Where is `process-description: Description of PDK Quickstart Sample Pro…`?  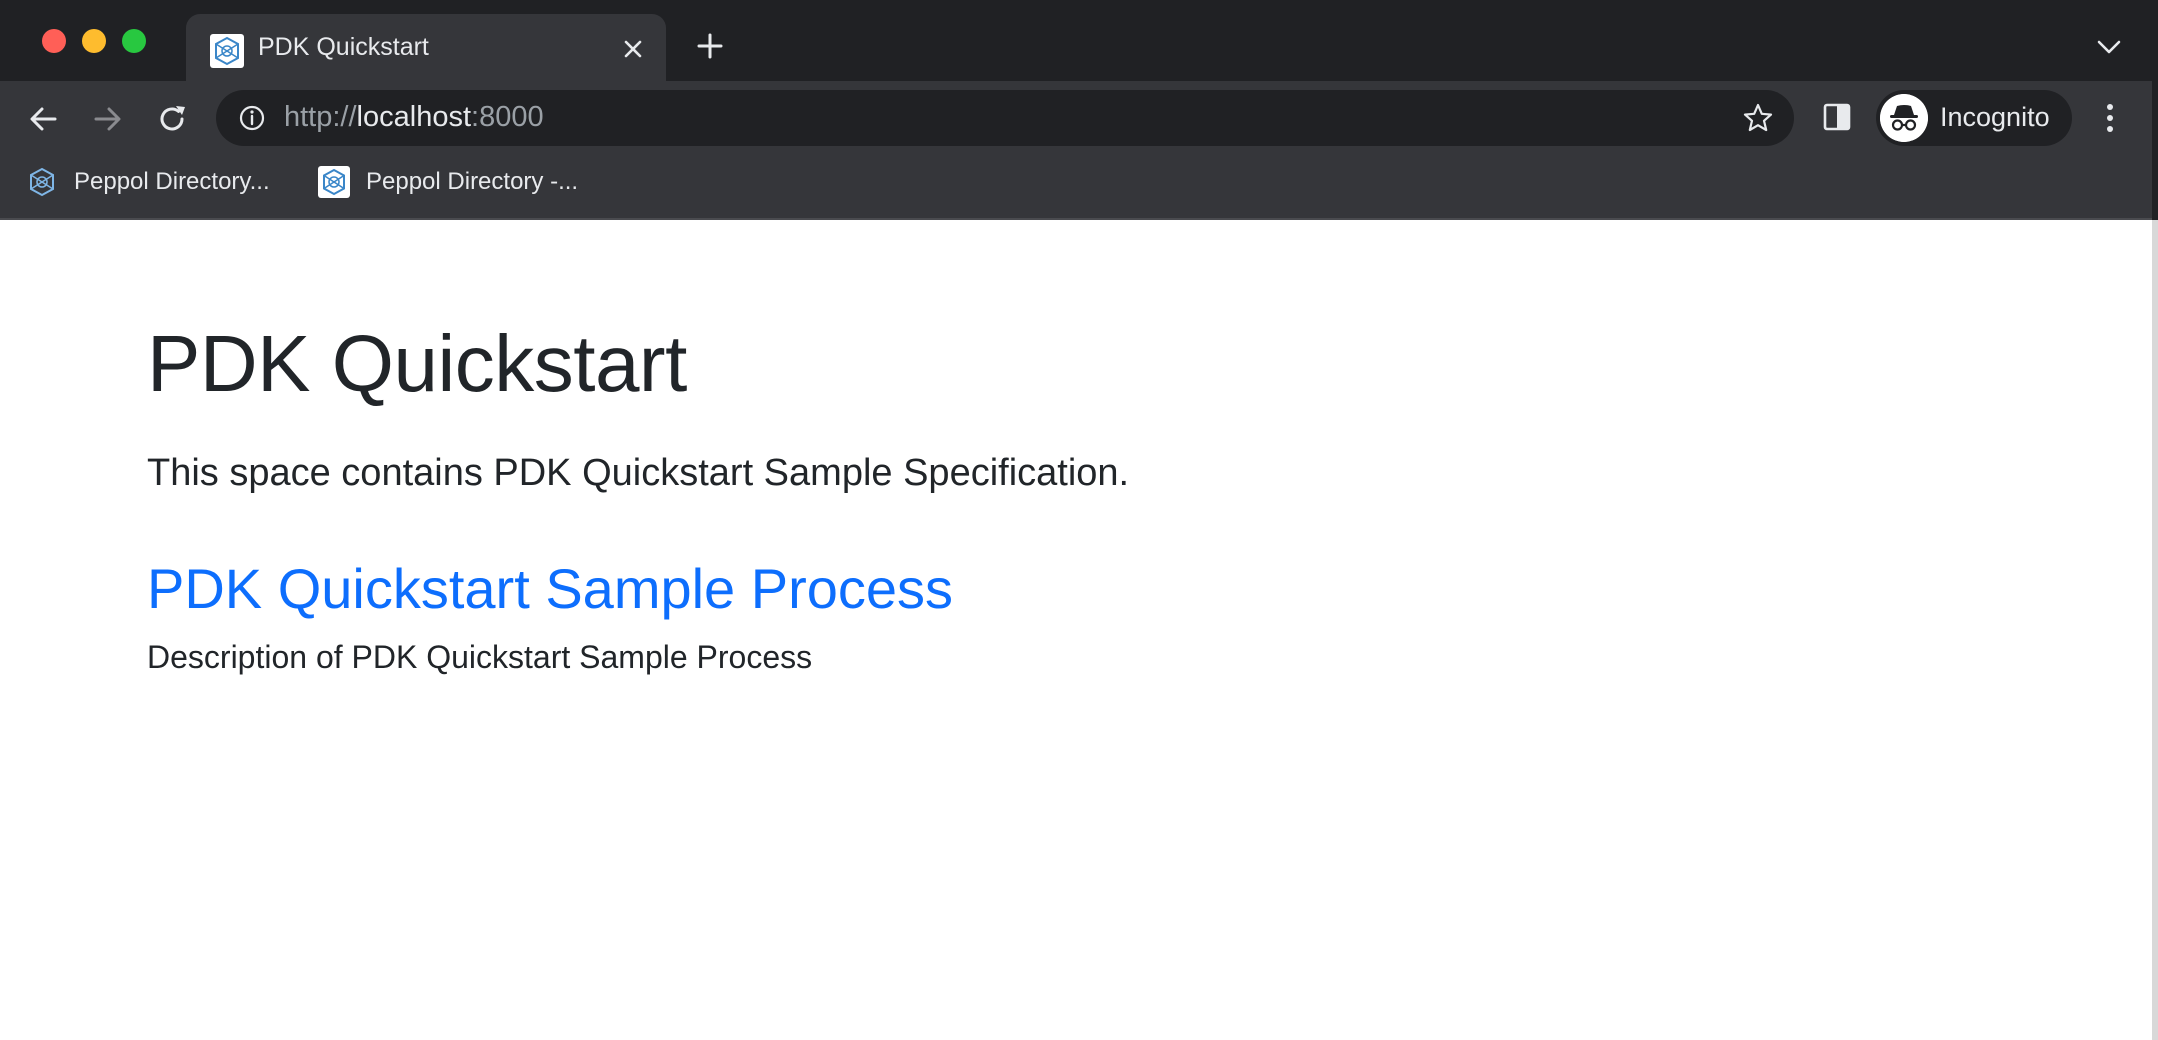 process-description: Description of PDK Quickstart Sample Pro… is located at coordinates (480, 657).